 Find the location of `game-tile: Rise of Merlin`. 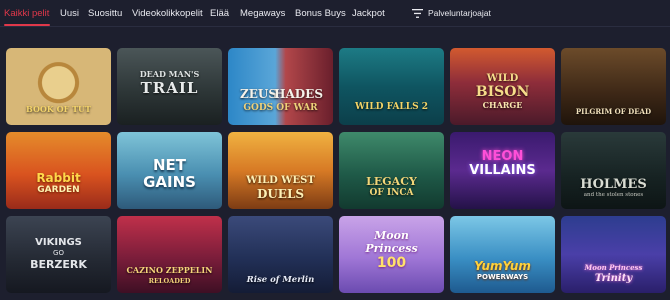

game-tile: Rise of Merlin is located at coordinates (280, 254).